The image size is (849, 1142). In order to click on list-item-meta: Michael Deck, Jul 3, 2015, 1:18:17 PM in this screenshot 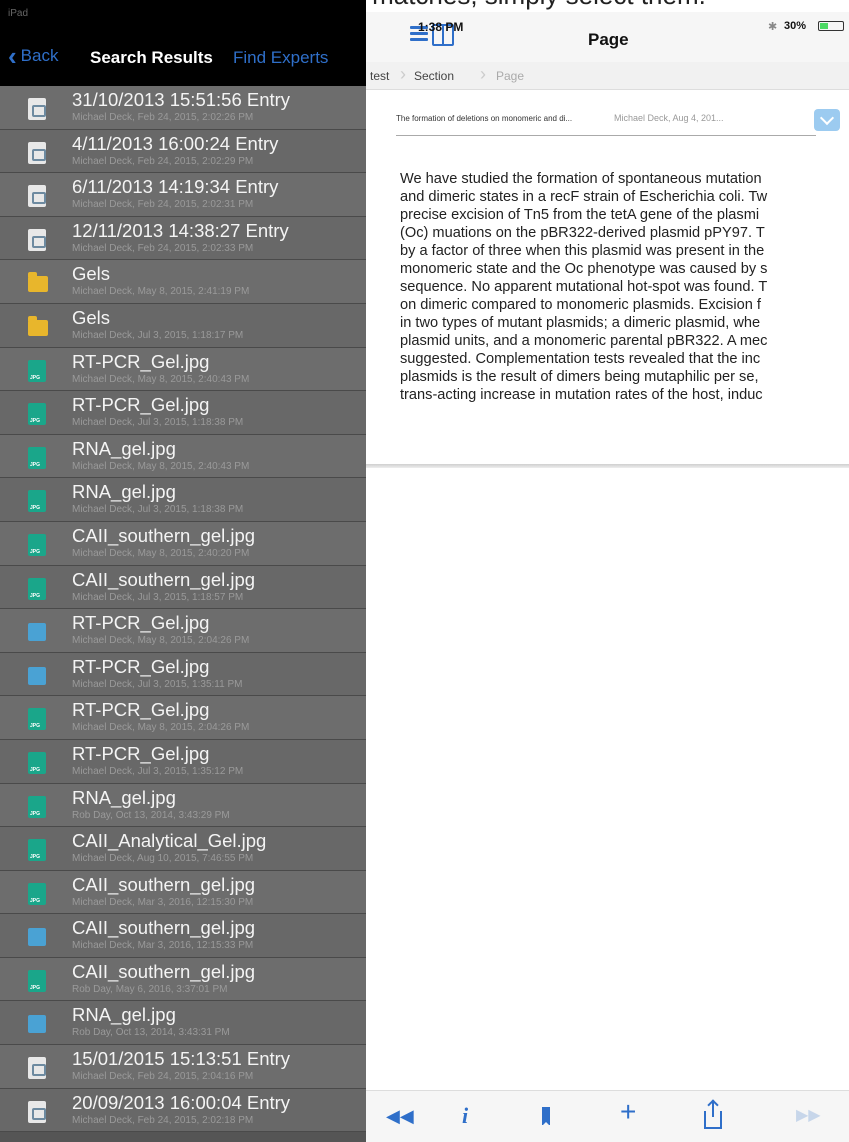, I will do `click(158, 335)`.